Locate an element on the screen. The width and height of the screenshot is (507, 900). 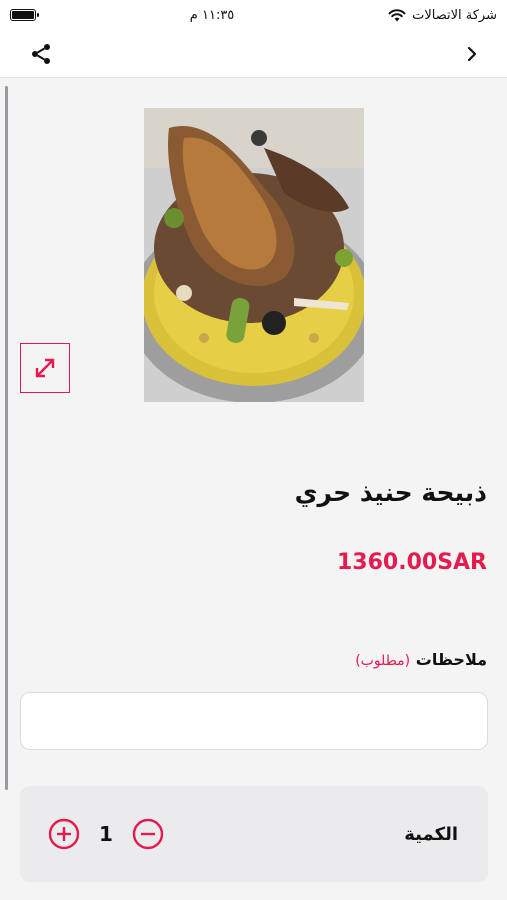
quantity-stepper: 1 is located at coordinates (106, 834).